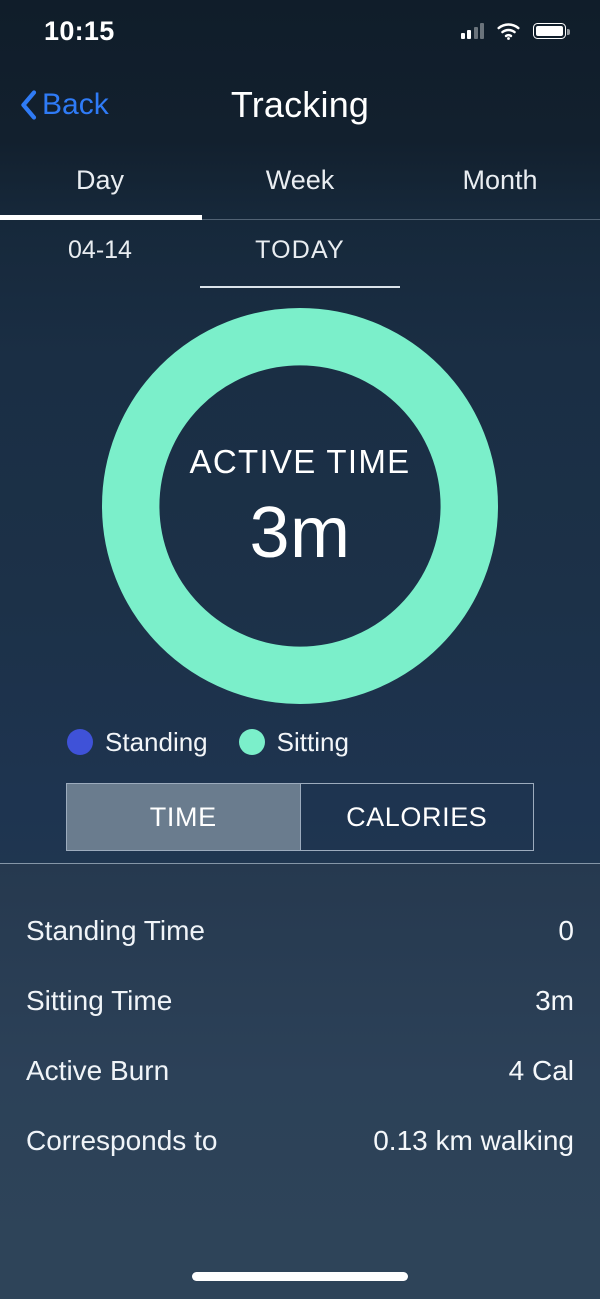 This screenshot has height=1299, width=600. Describe the element at coordinates (566, 930) in the screenshot. I see `stat-value-standing-time: 0` at that location.